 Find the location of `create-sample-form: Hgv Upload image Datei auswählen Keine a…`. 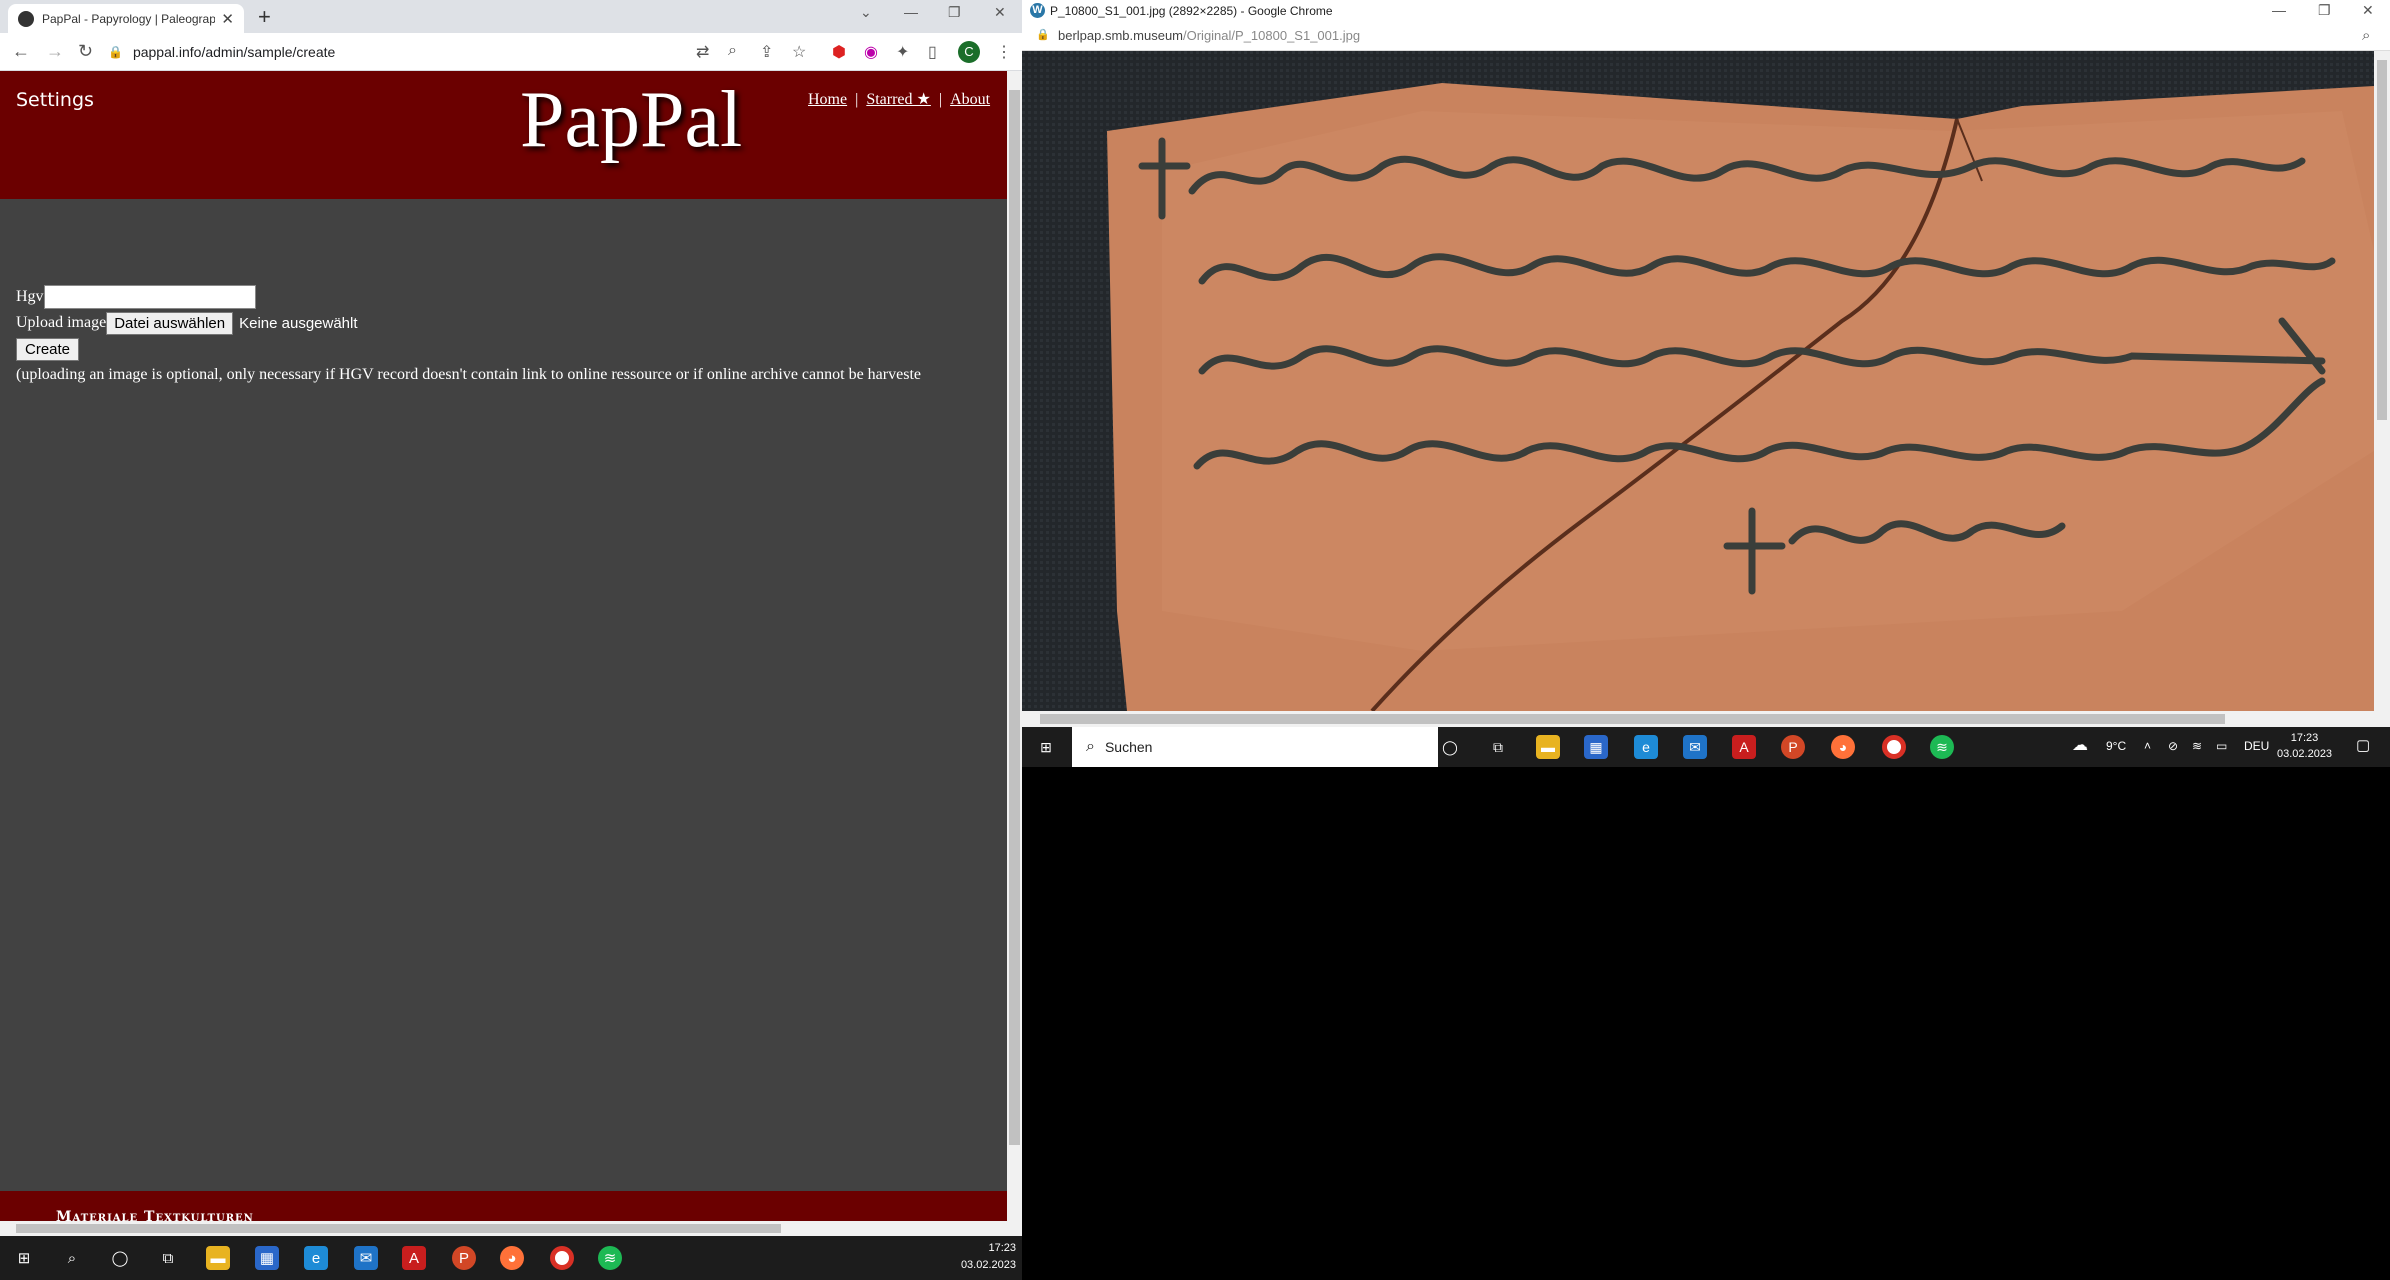

create-sample-form: Hgv Upload image Datei auswählen Keine a… is located at coordinates (468, 300).